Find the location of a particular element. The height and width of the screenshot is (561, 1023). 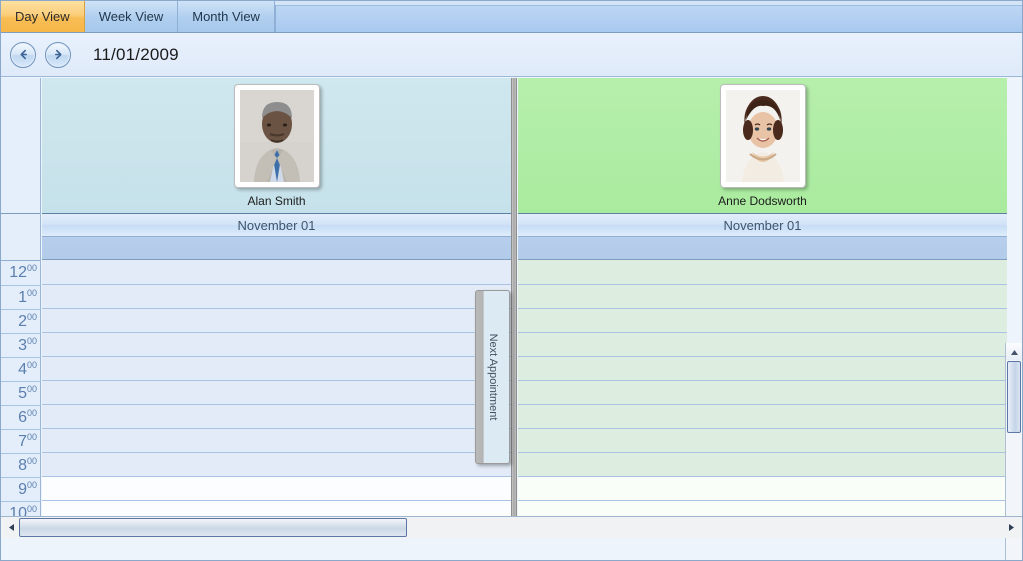

time-hour: 4 is located at coordinates (22, 369).